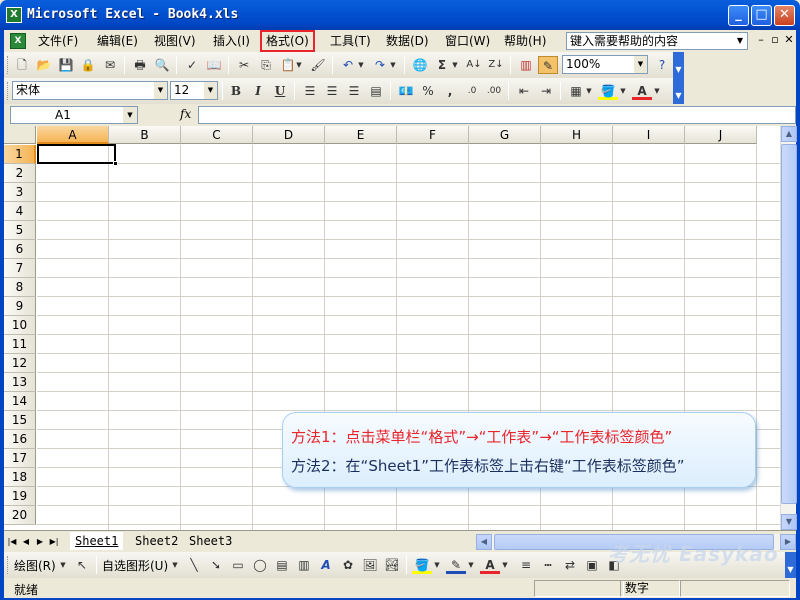  What do you see at coordinates (380, 65) in the screenshot?
I see `redo-icon: ↷` at bounding box center [380, 65].